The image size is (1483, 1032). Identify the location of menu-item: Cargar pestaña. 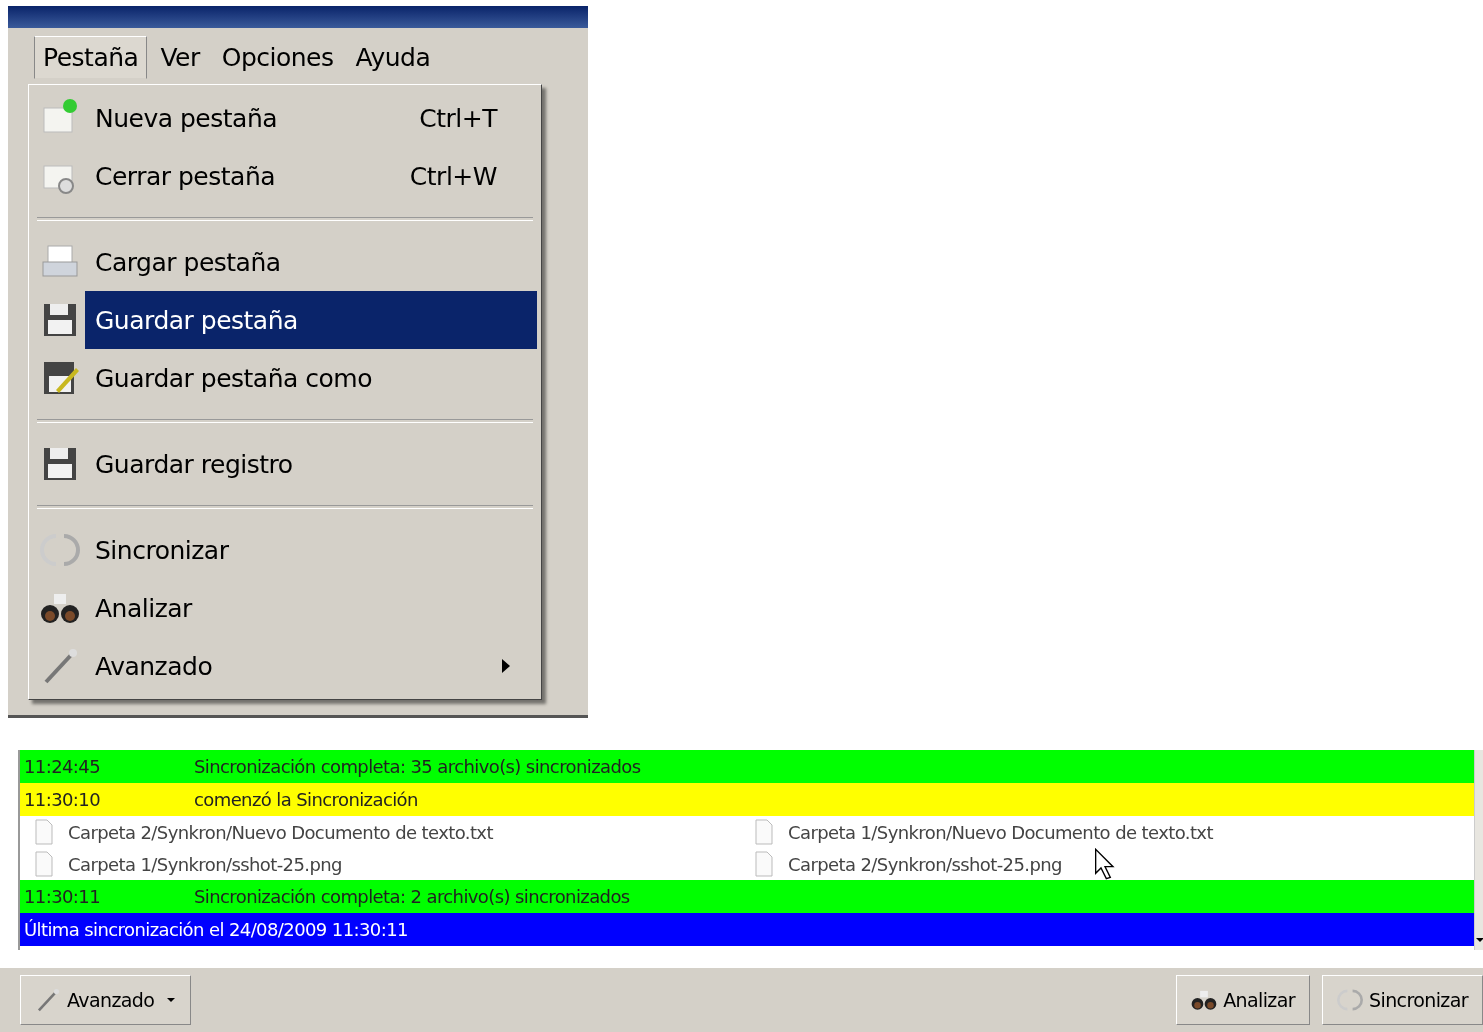
(311, 262).